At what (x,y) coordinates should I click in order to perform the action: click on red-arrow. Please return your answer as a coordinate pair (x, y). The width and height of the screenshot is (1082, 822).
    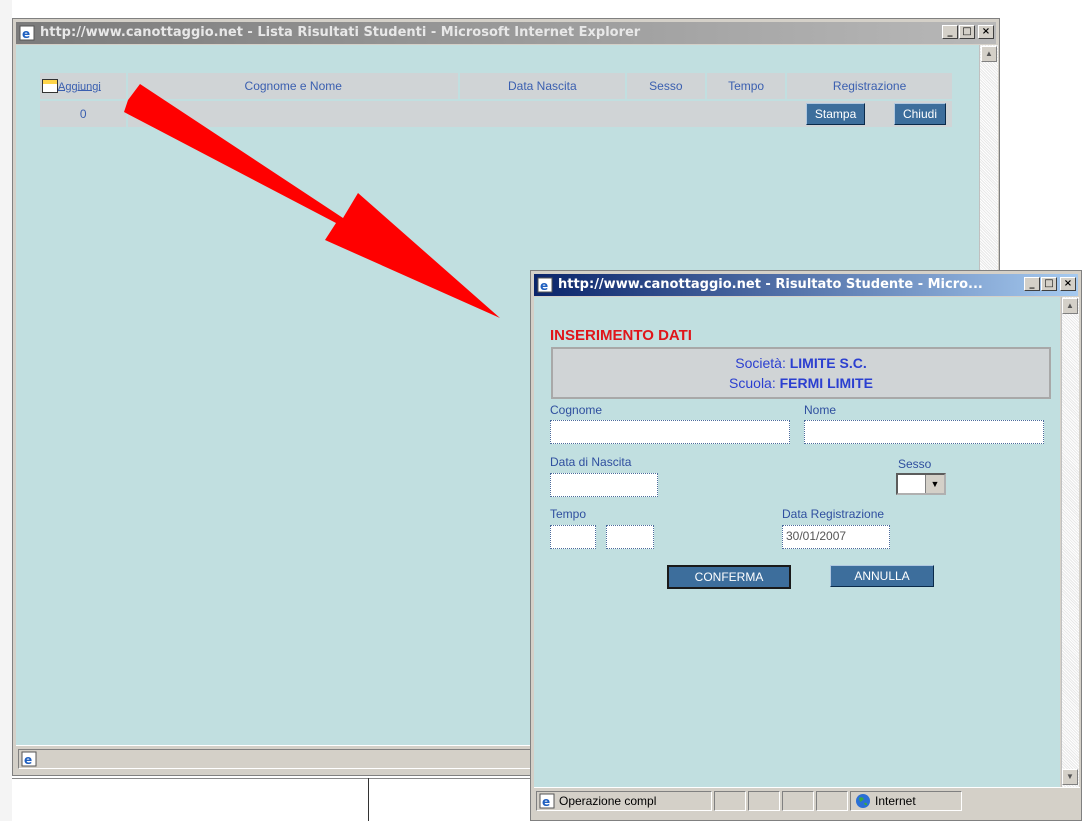
    Looking at the image, I should click on (312, 201).